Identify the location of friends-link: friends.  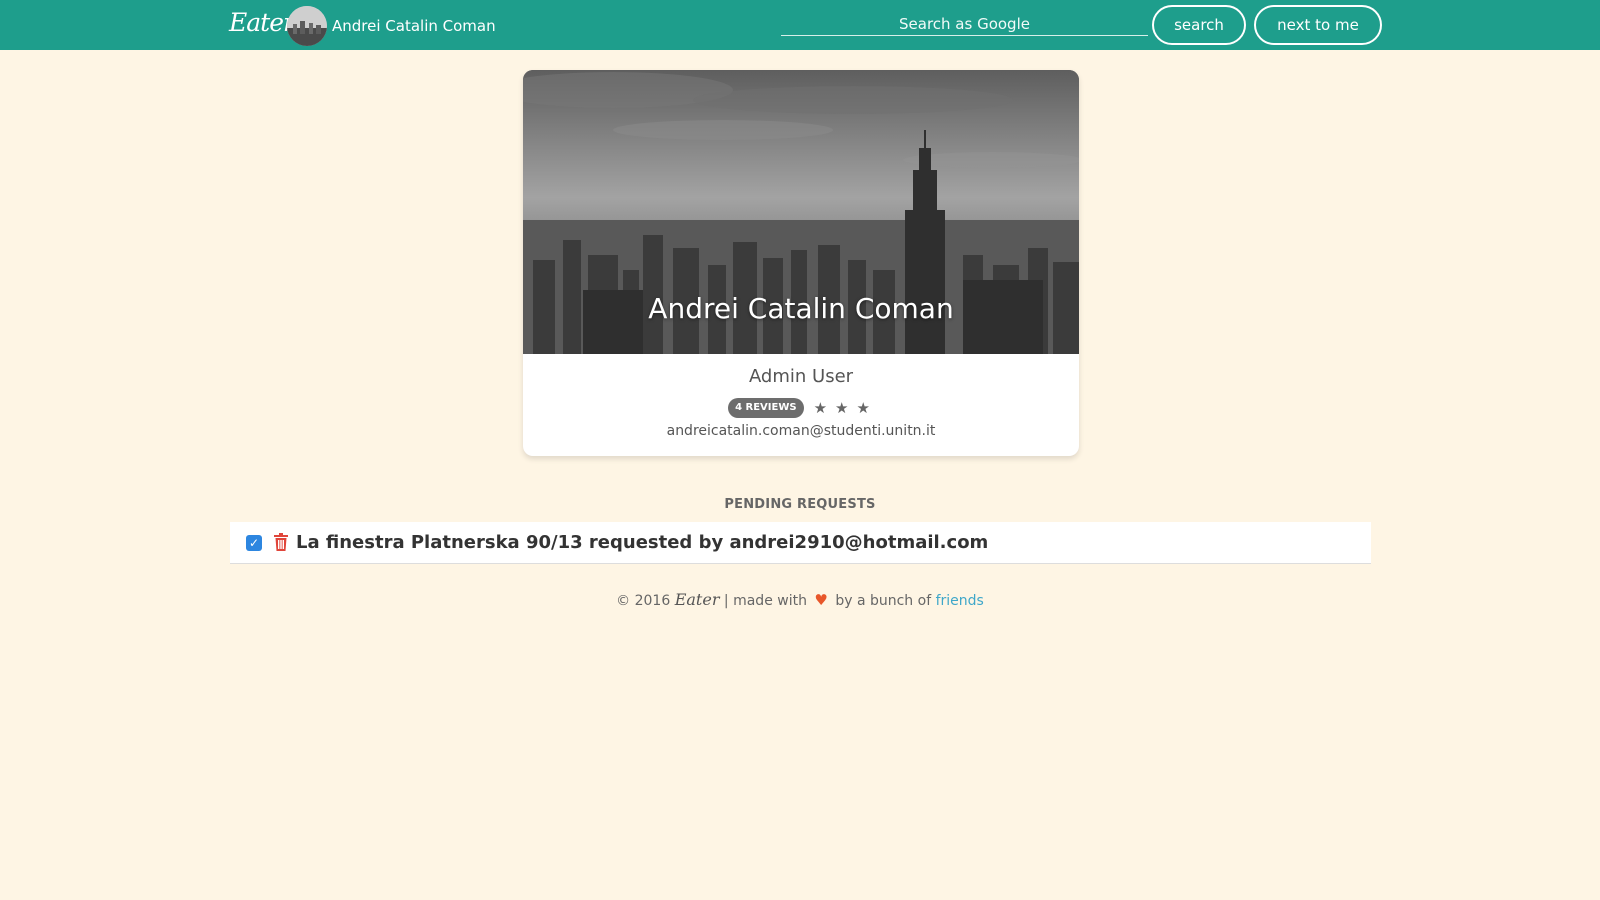
(960, 601).